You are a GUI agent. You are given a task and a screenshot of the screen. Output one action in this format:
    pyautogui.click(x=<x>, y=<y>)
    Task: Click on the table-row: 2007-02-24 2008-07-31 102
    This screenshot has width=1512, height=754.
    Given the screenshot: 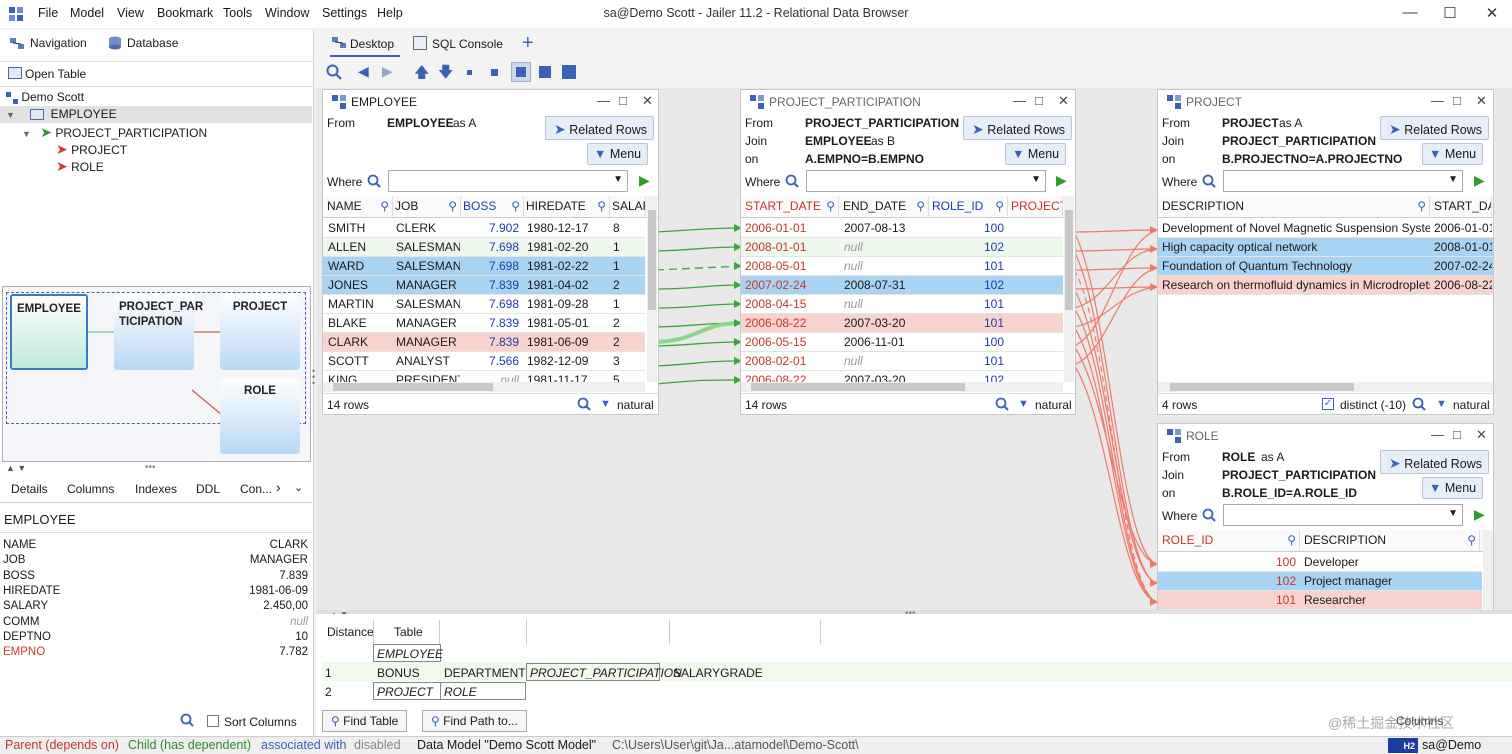 What is the action you would take?
    pyautogui.click(x=902, y=285)
    